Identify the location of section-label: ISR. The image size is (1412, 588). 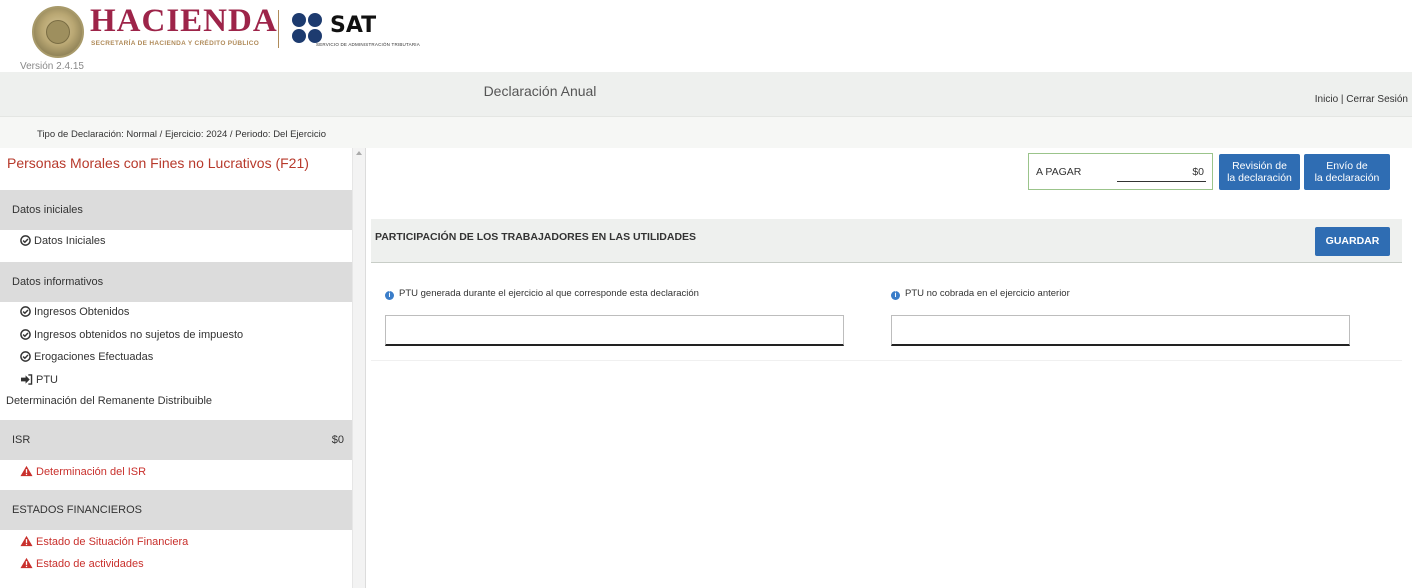
(21, 440).